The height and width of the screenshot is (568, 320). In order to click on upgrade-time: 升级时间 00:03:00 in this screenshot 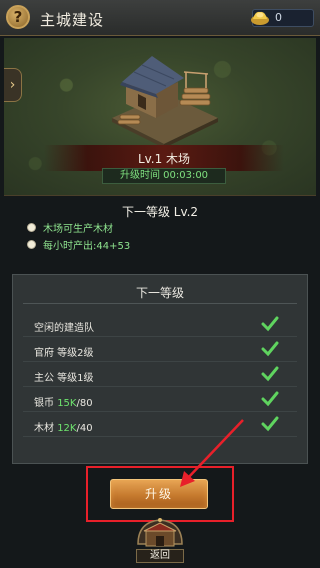, I will do `click(164, 176)`.